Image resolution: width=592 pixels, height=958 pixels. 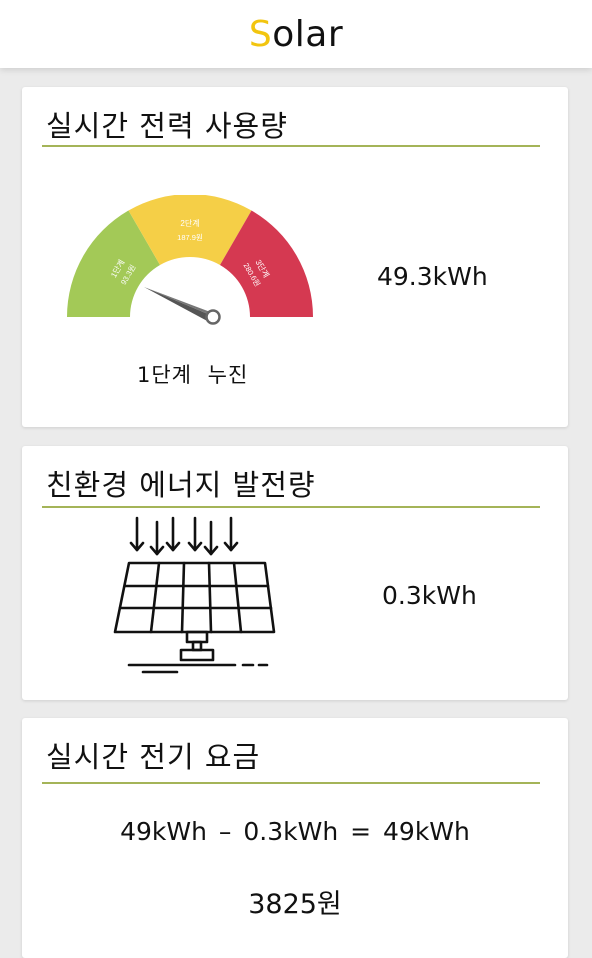 I want to click on usage-card-title: 실시간 전력 사용량, so click(x=167, y=126).